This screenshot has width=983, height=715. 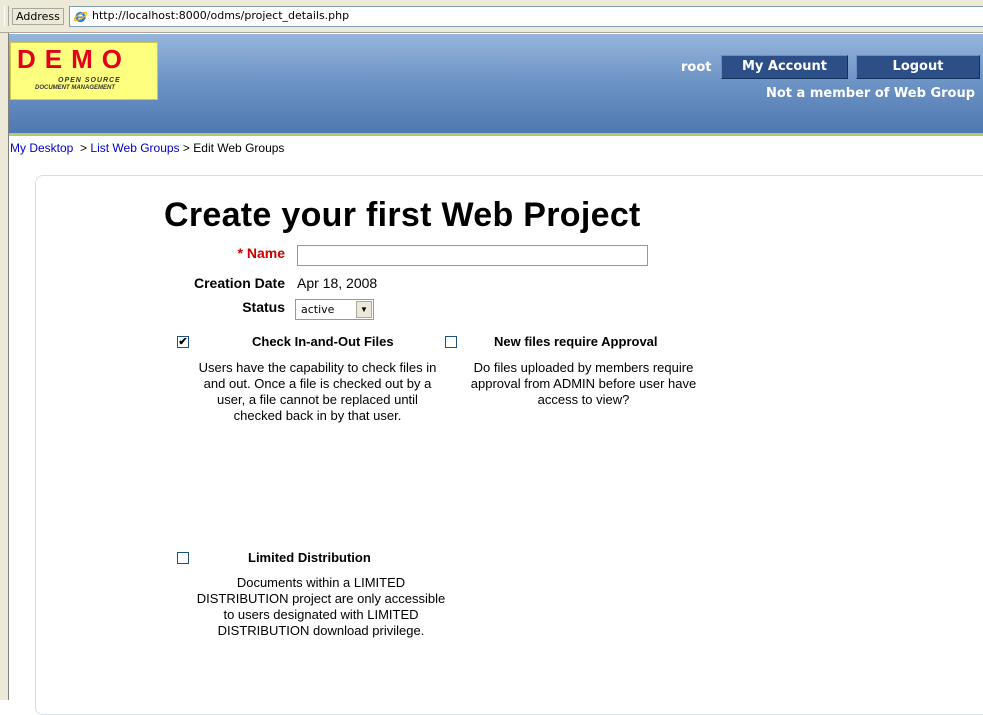 What do you see at coordinates (80, 17) in the screenshot?
I see `internet-explorer-icon` at bounding box center [80, 17].